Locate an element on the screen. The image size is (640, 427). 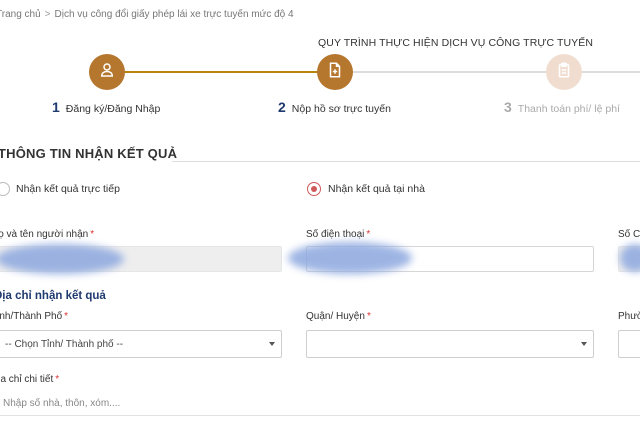
section-divider is located at coordinates (406, 161).